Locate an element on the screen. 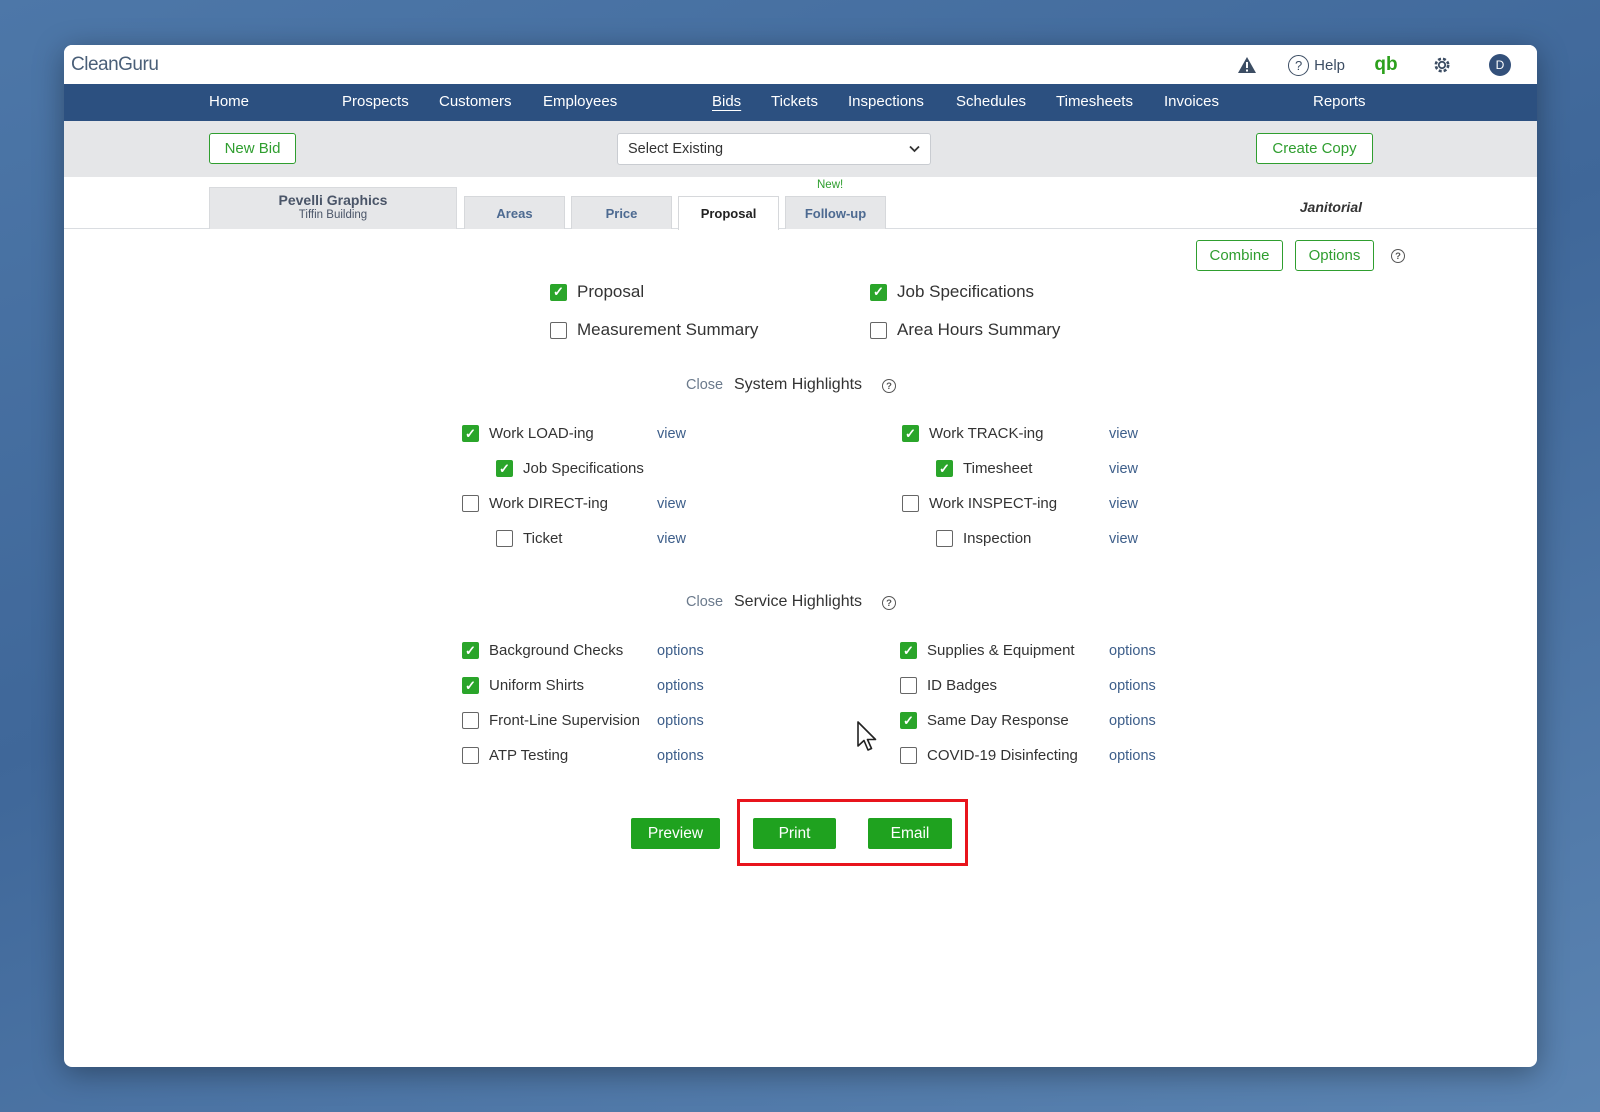 The height and width of the screenshot is (1112, 1600). service-atp-testing: ATP Testing is located at coordinates (515, 755).